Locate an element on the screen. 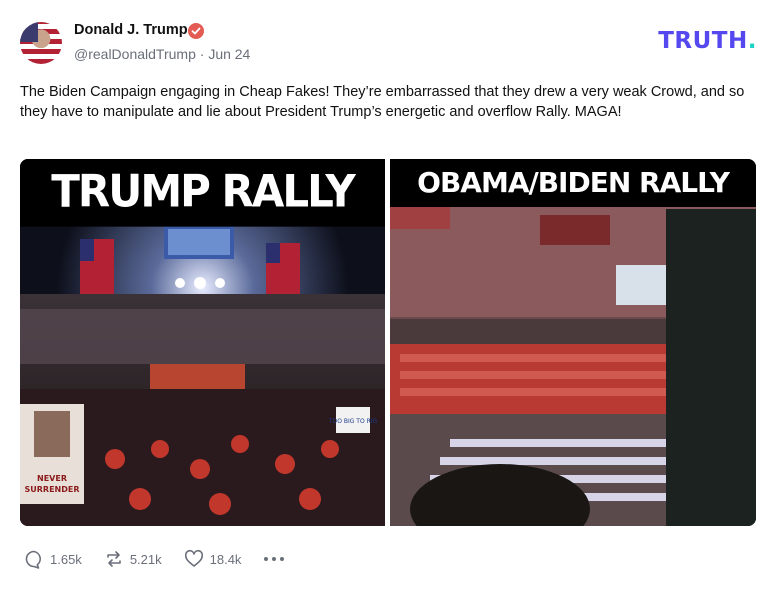 Image resolution: width=777 pixels, height=589 pixels. post-date: Jun 24 is located at coordinates (229, 54).